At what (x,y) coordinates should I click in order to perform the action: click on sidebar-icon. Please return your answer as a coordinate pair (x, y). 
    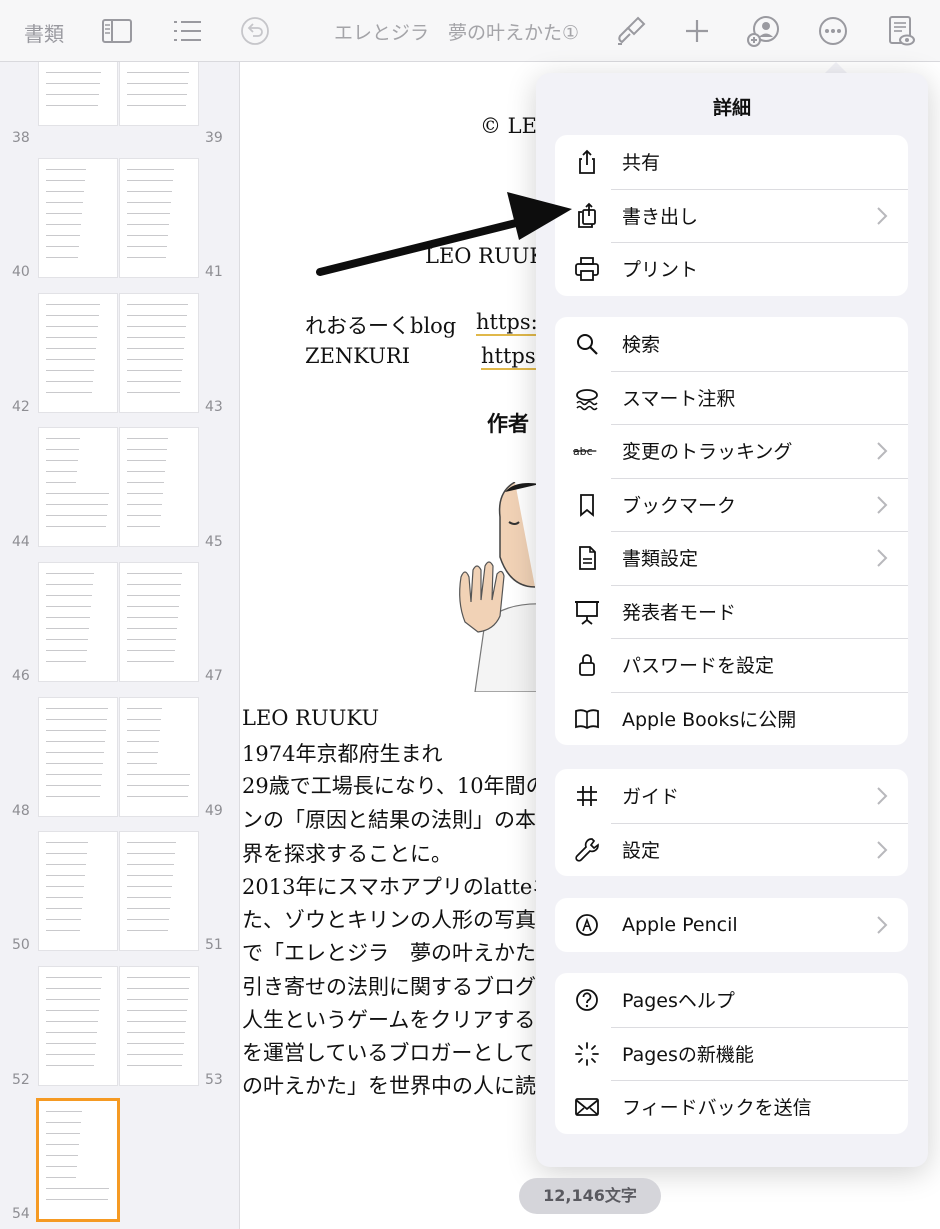
    Looking at the image, I should click on (117, 31).